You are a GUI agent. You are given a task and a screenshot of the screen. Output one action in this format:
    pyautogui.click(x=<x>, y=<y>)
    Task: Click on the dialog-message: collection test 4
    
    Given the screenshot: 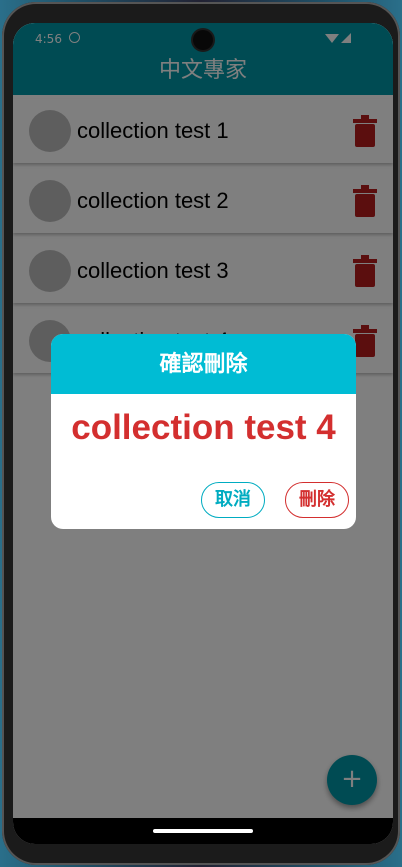 What is the action you would take?
    pyautogui.click(x=203, y=427)
    